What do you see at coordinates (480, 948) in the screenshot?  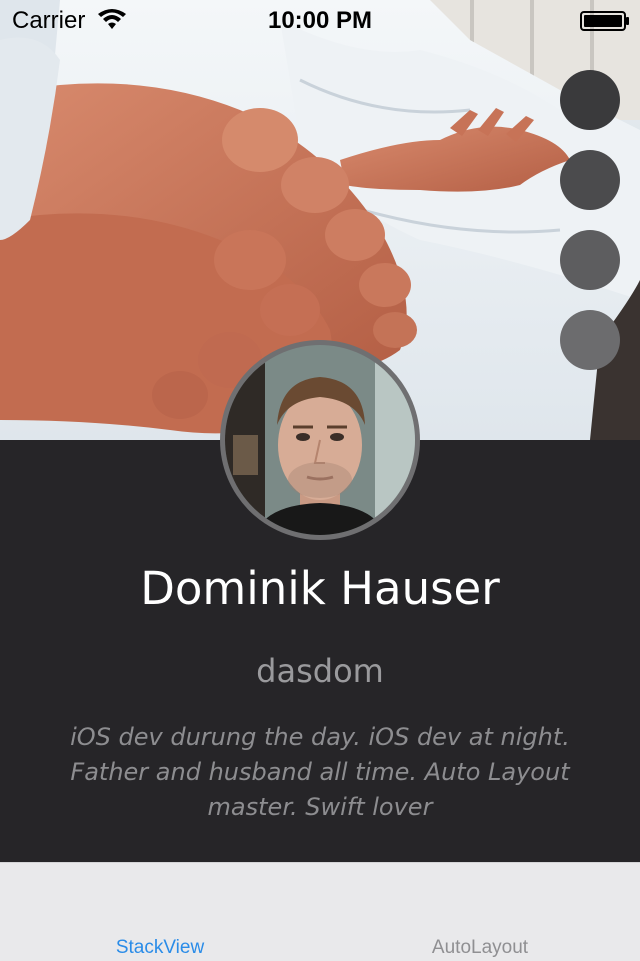 I see `tab-autolayout: AutoLayout` at bounding box center [480, 948].